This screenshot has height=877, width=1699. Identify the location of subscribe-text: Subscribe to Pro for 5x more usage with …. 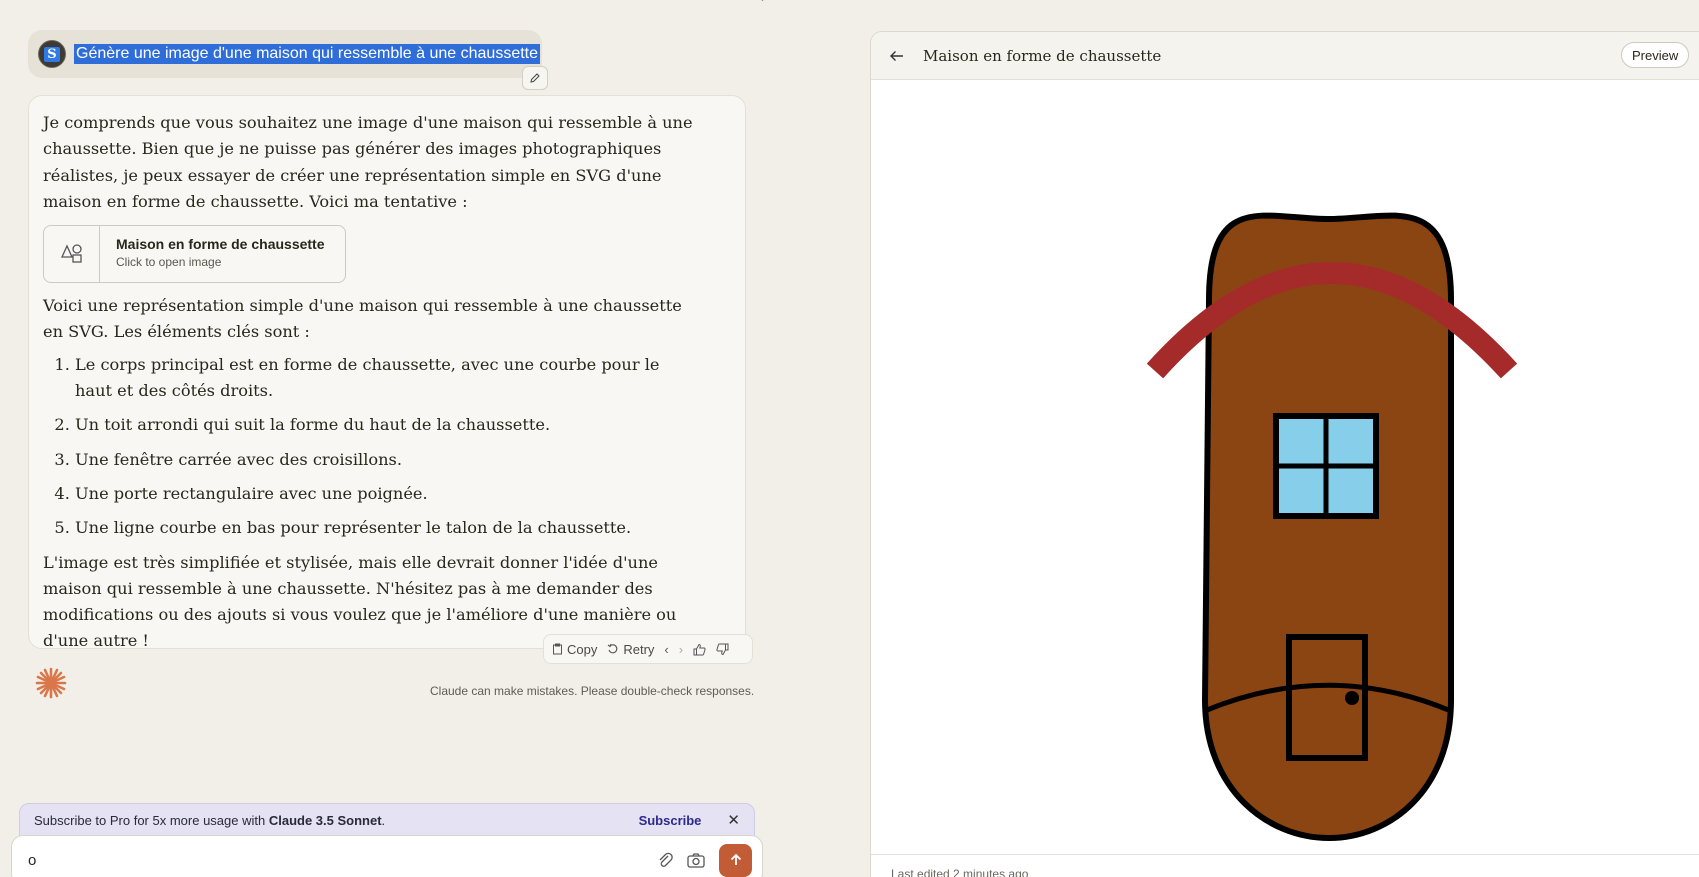
(210, 820).